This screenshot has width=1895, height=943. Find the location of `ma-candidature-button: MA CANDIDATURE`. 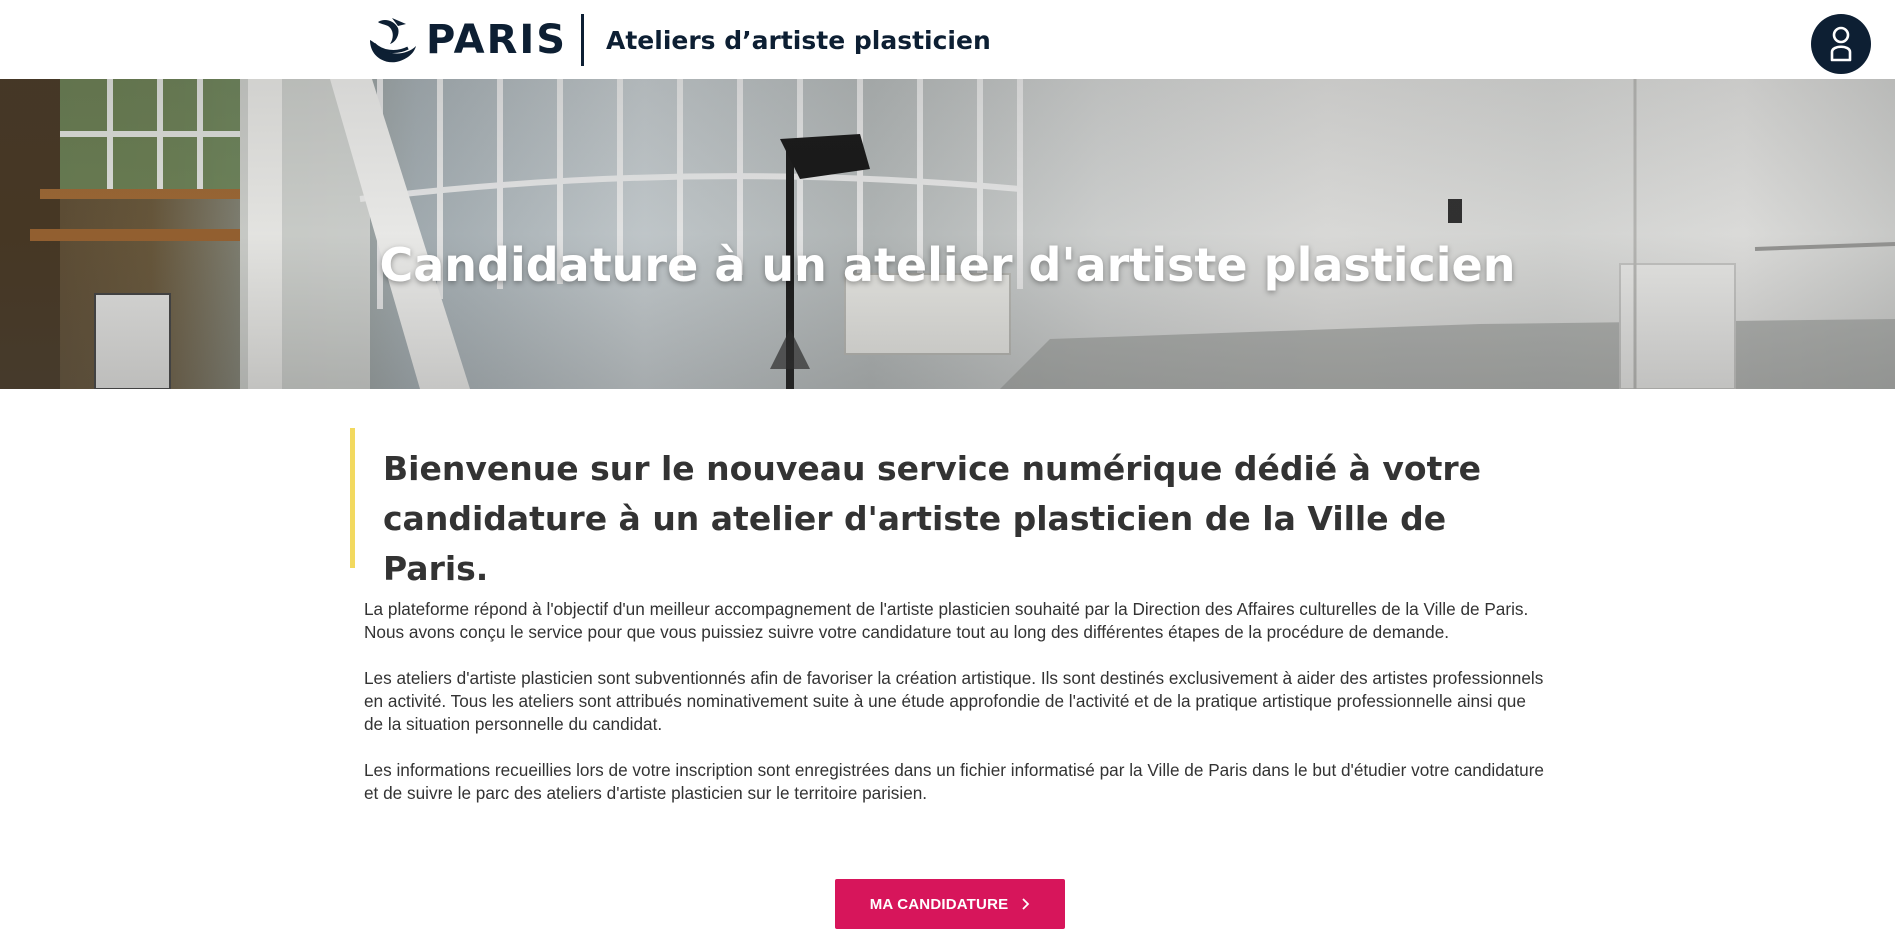

ma-candidature-button: MA CANDIDATURE is located at coordinates (950, 904).